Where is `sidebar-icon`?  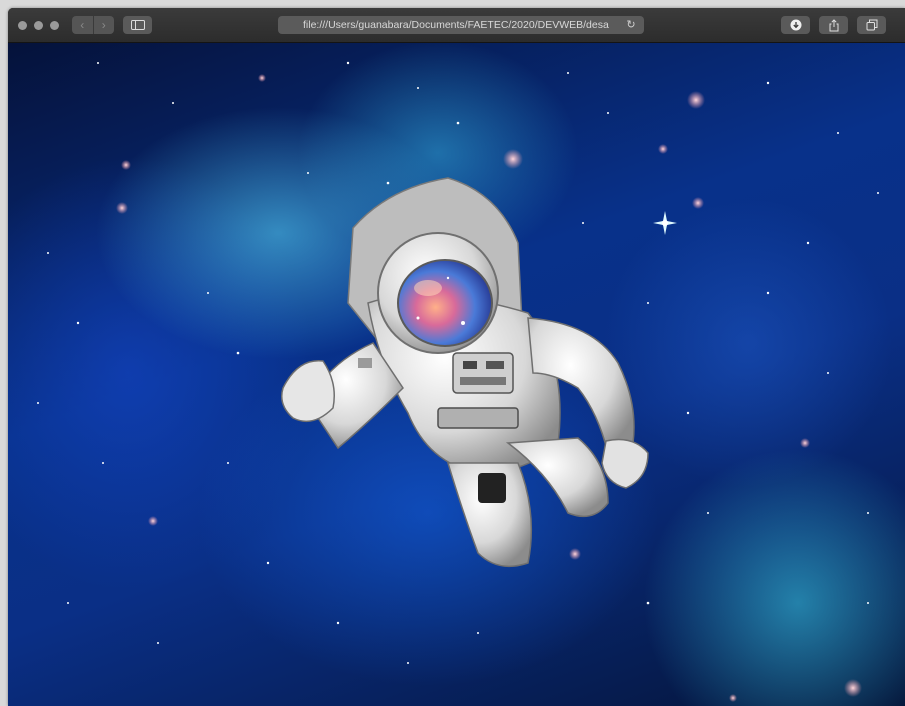
sidebar-icon is located at coordinates (137, 25).